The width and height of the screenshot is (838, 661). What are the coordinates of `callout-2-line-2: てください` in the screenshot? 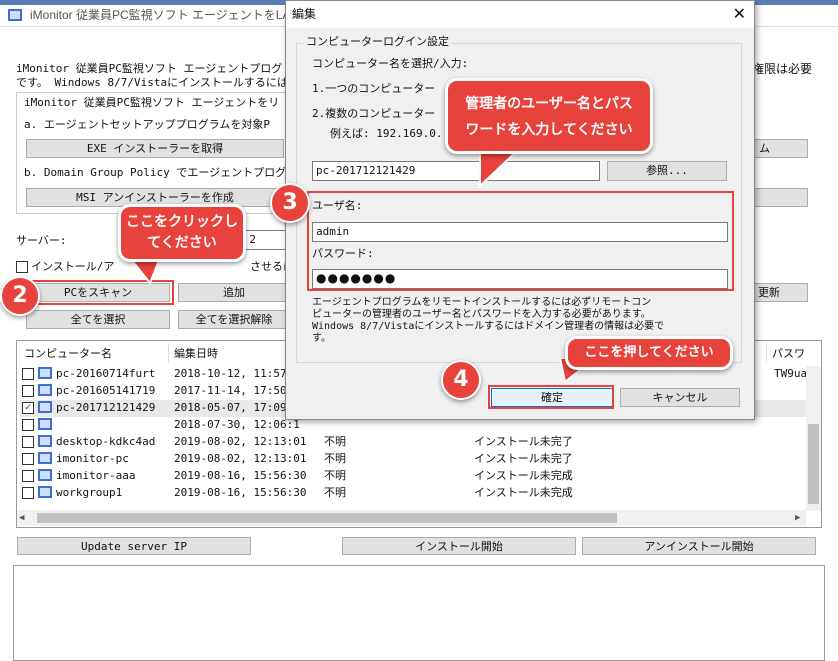 It's located at (182, 243).